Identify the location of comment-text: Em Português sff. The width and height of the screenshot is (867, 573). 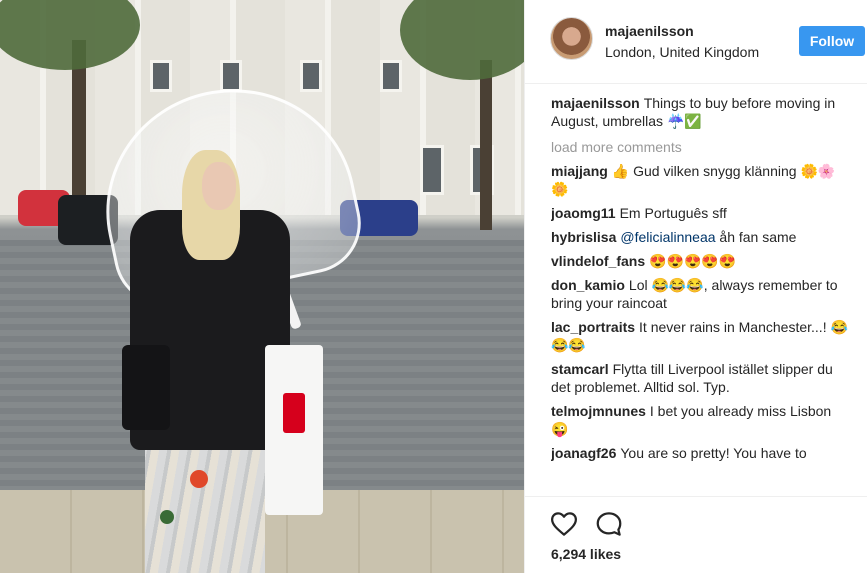
(673, 213).